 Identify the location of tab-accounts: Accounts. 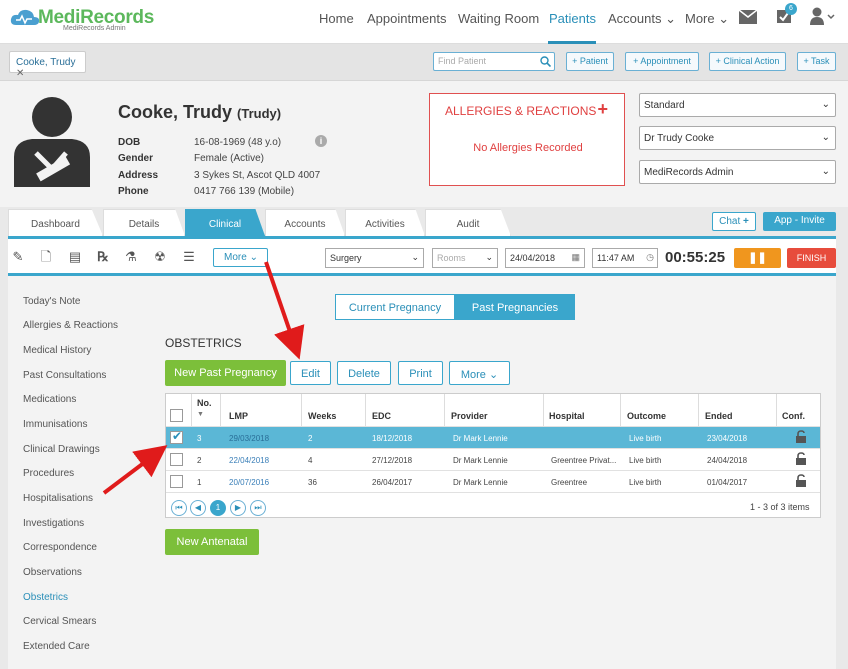
(305, 222).